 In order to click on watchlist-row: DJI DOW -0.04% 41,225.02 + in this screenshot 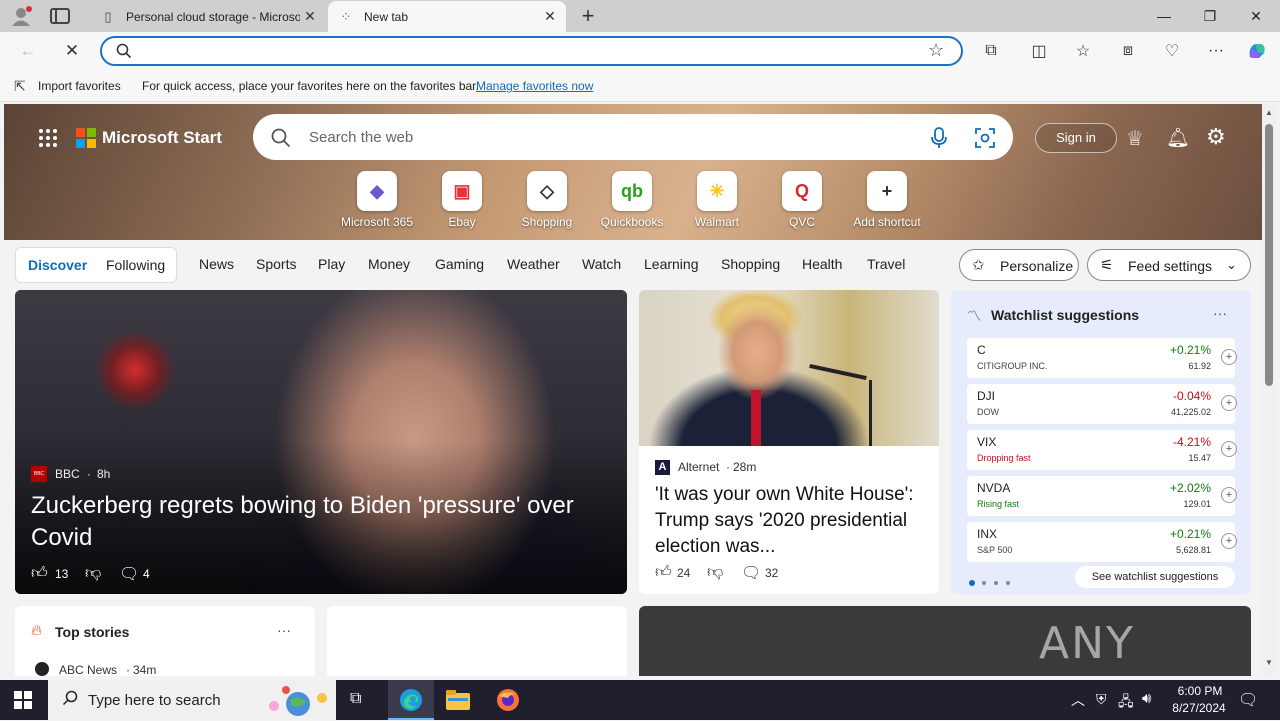, I will do `click(1102, 404)`.